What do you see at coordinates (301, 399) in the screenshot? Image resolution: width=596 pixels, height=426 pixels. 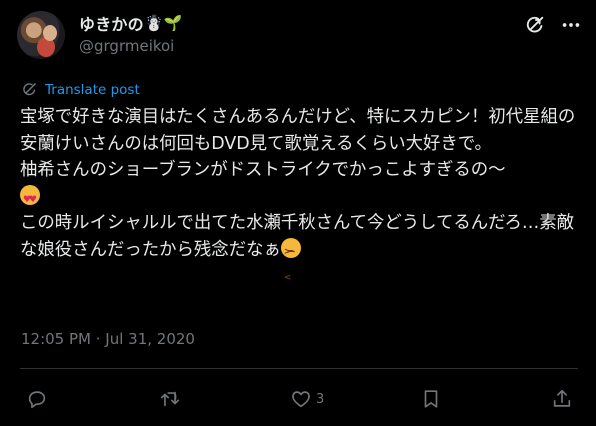 I see `heart-icon` at bounding box center [301, 399].